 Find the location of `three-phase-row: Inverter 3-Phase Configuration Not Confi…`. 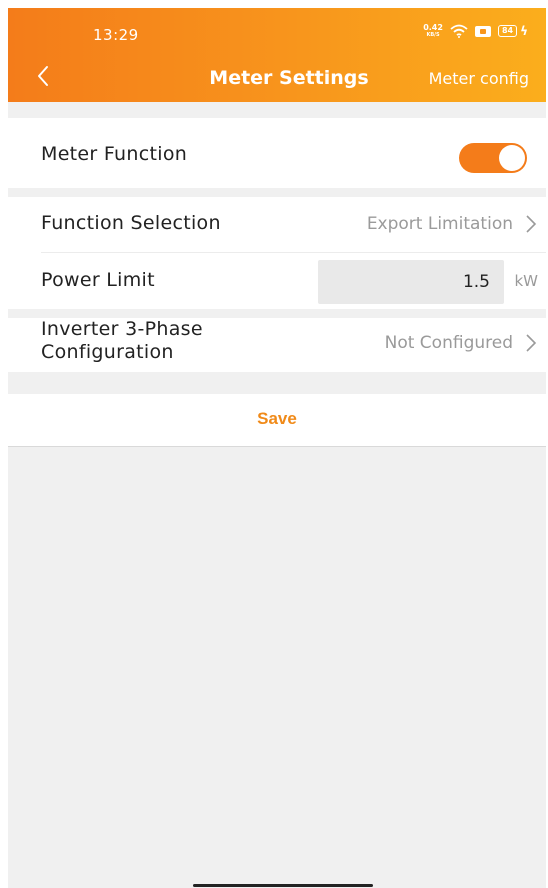

three-phase-row: Inverter 3-Phase Configuration Not Confi… is located at coordinates (277, 345).